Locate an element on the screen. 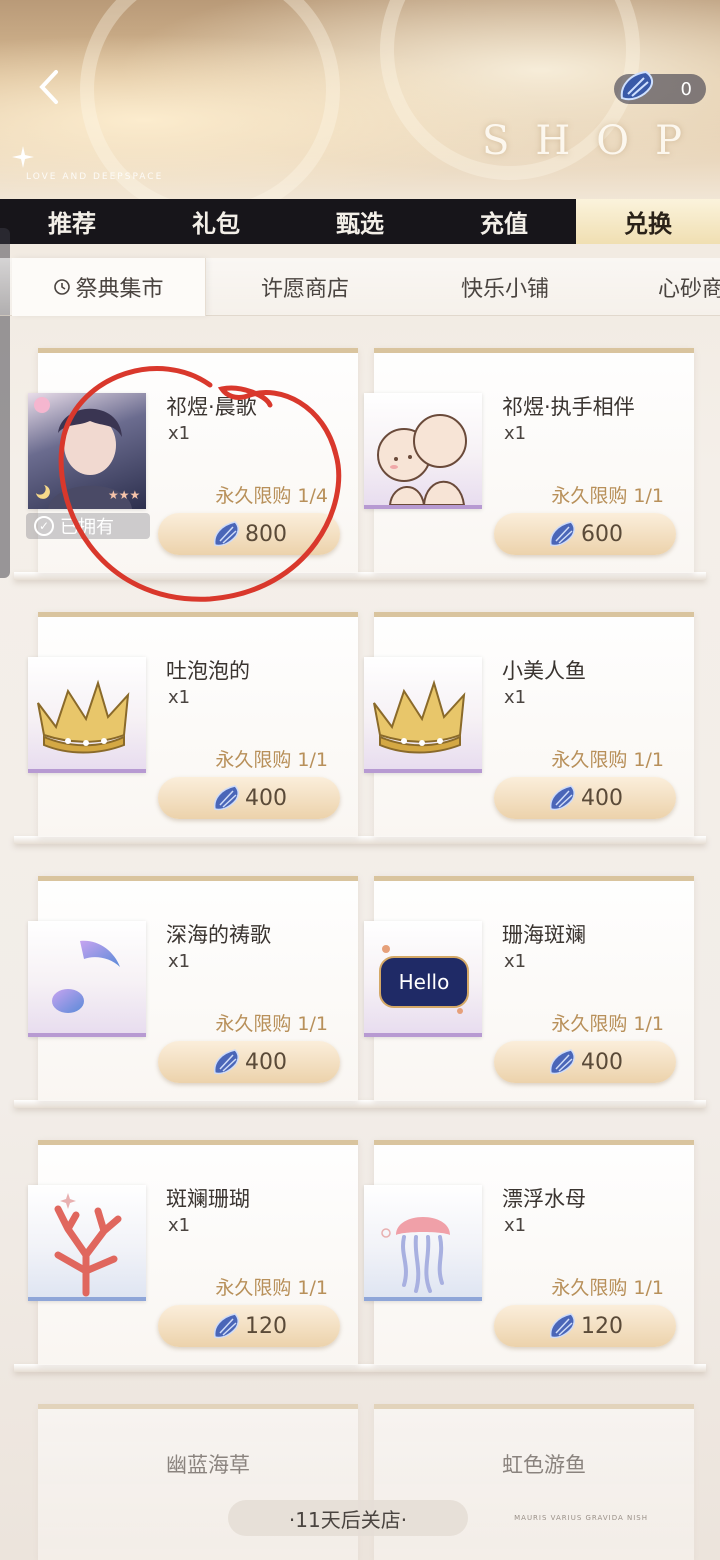  buy-button: 800 is located at coordinates (249, 534).